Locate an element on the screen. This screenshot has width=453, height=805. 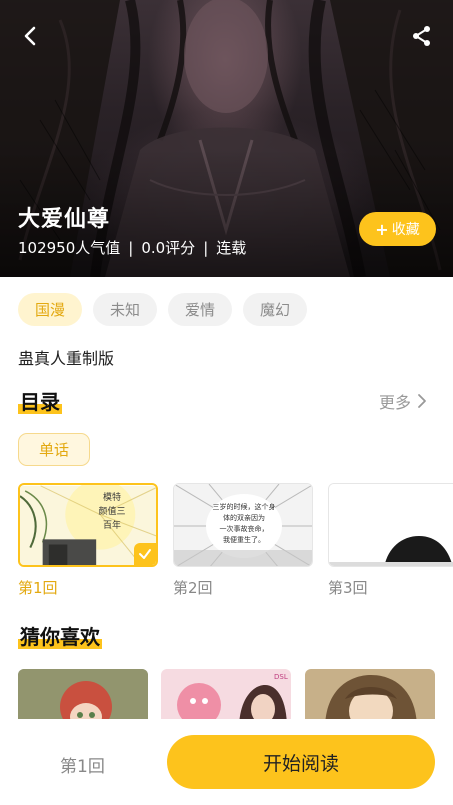
chapter-1-art-text: 模特 is located at coordinates (111, 498).